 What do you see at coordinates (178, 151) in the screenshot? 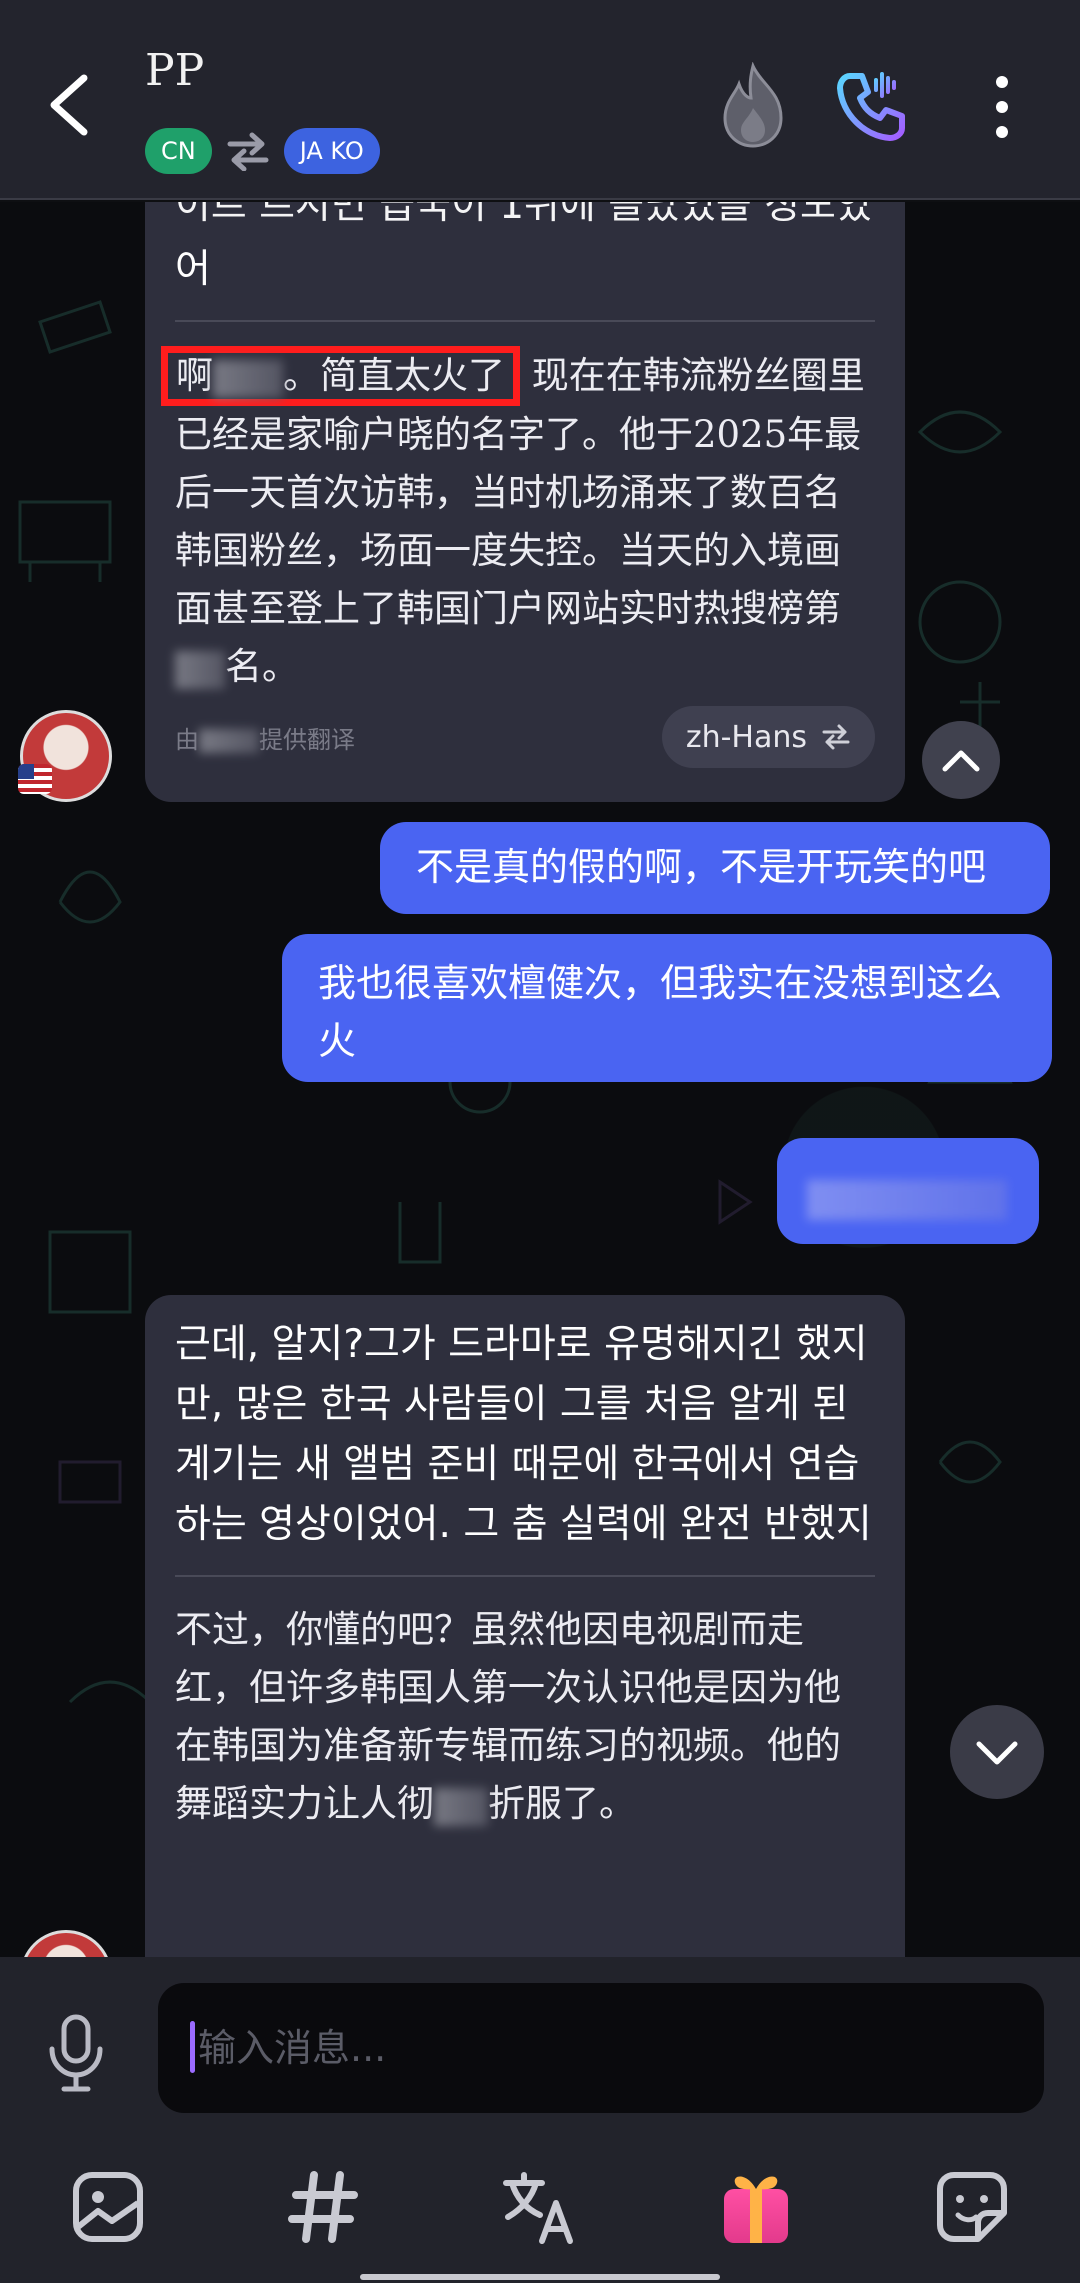
I see `source-language-badge: CN` at bounding box center [178, 151].